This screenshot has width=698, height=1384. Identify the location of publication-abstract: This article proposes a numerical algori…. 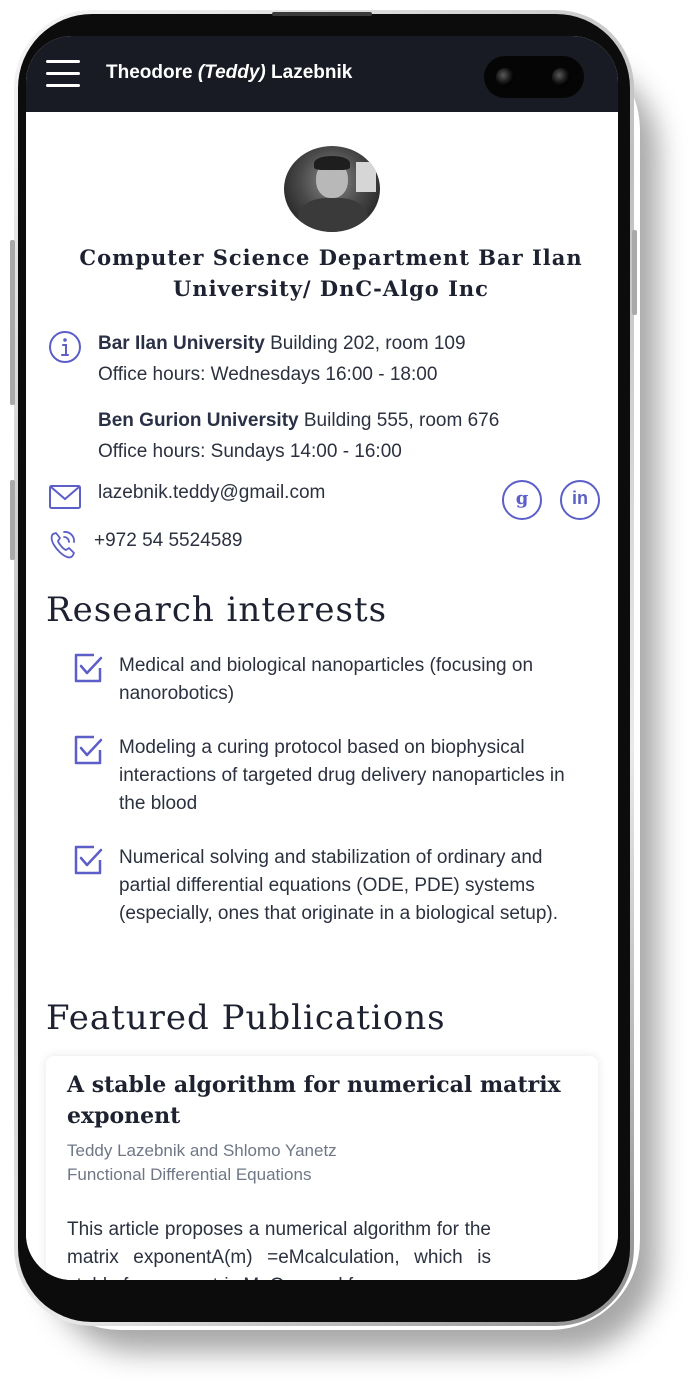
(279, 1249).